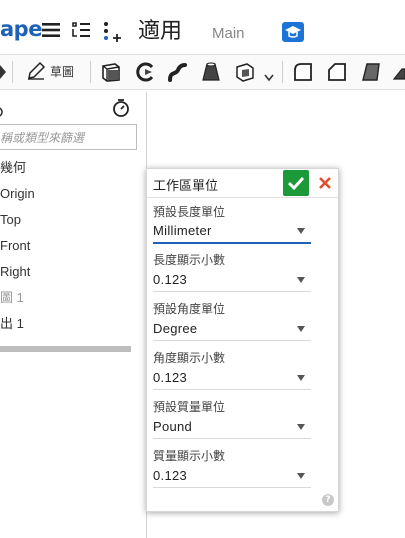 The image size is (405, 538). I want to click on mass-unit-value: Pound, so click(173, 426).